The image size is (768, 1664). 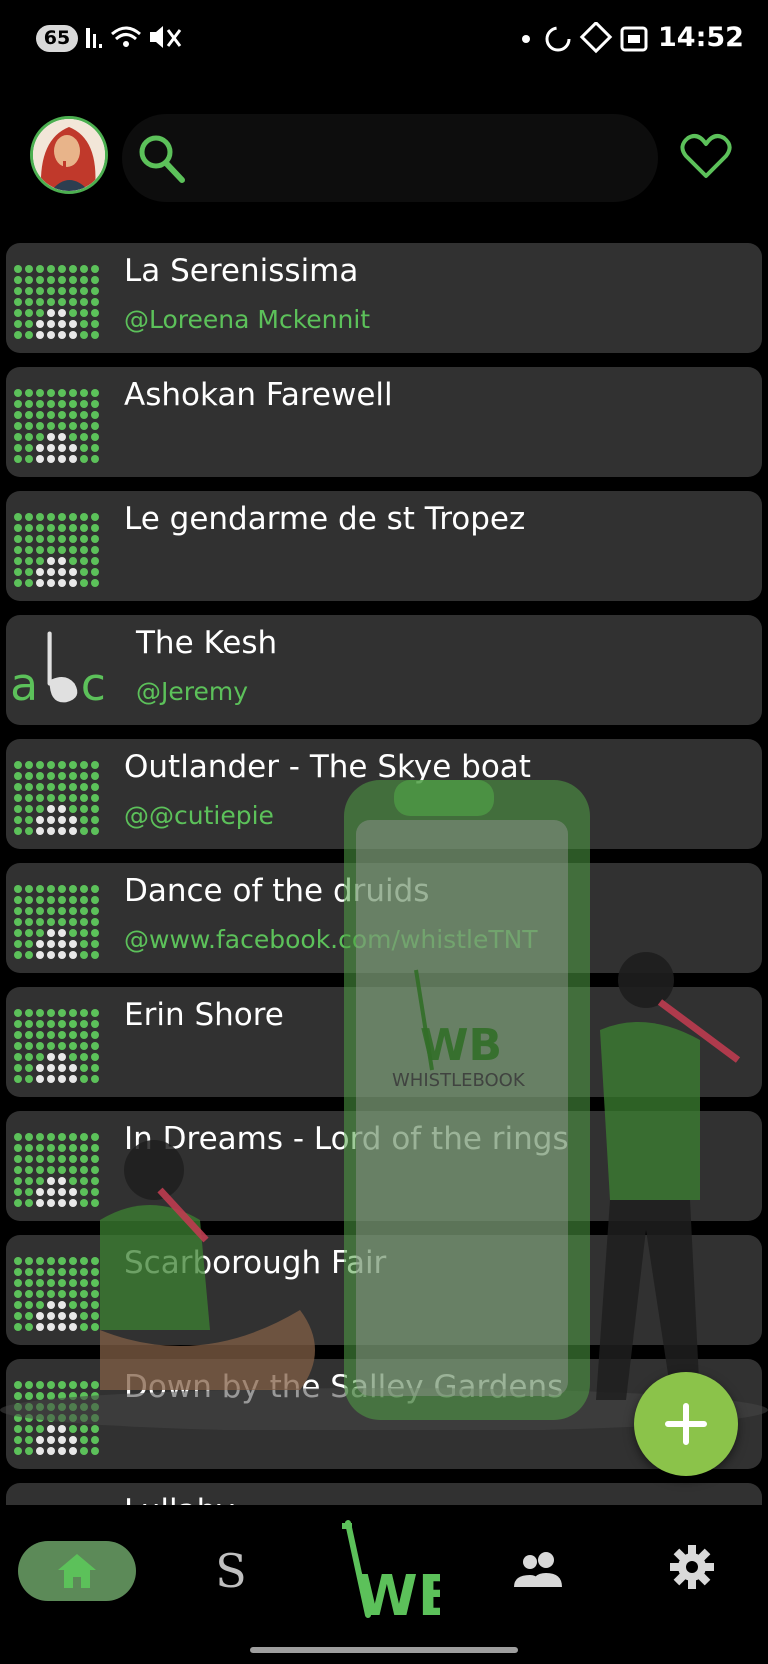 What do you see at coordinates (701, 37) in the screenshot?
I see `clock: 14:52` at bounding box center [701, 37].